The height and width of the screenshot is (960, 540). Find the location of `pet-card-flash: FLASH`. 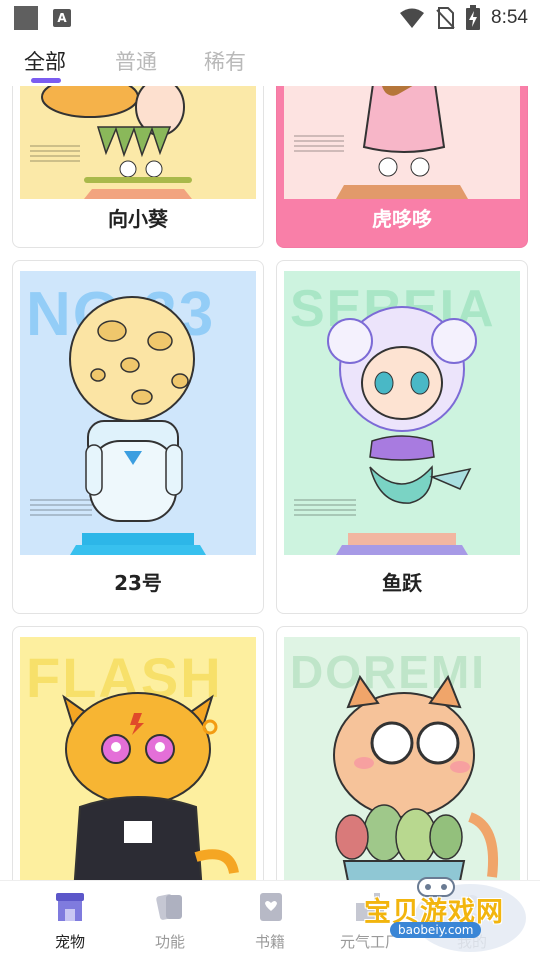

pet-card-flash: FLASH is located at coordinates (138, 754).